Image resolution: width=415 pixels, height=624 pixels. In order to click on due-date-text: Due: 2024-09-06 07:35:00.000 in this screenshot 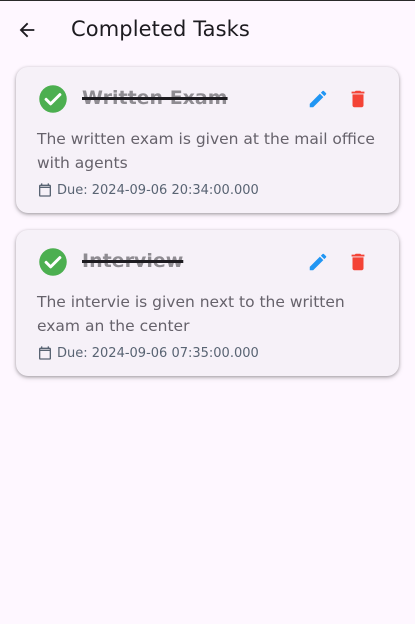, I will do `click(158, 353)`.